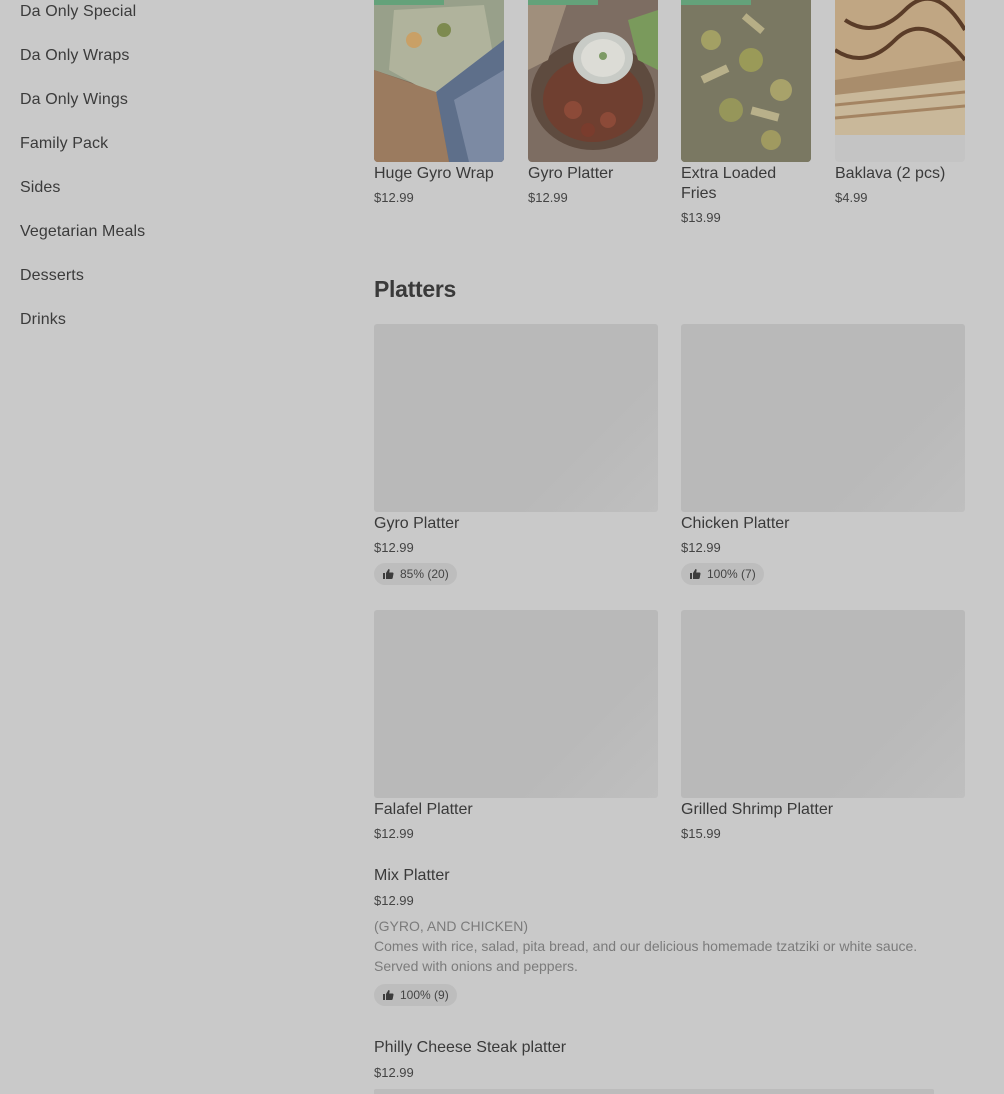 The image size is (1004, 1094). I want to click on item-price: $4.99, so click(851, 197).